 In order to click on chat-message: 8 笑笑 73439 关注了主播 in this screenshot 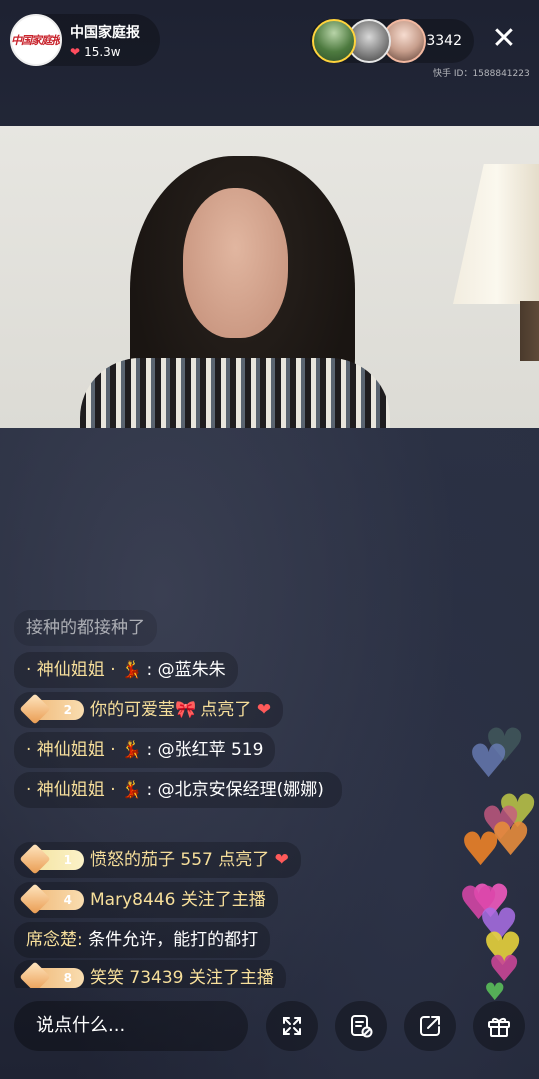, I will do `click(150, 974)`.